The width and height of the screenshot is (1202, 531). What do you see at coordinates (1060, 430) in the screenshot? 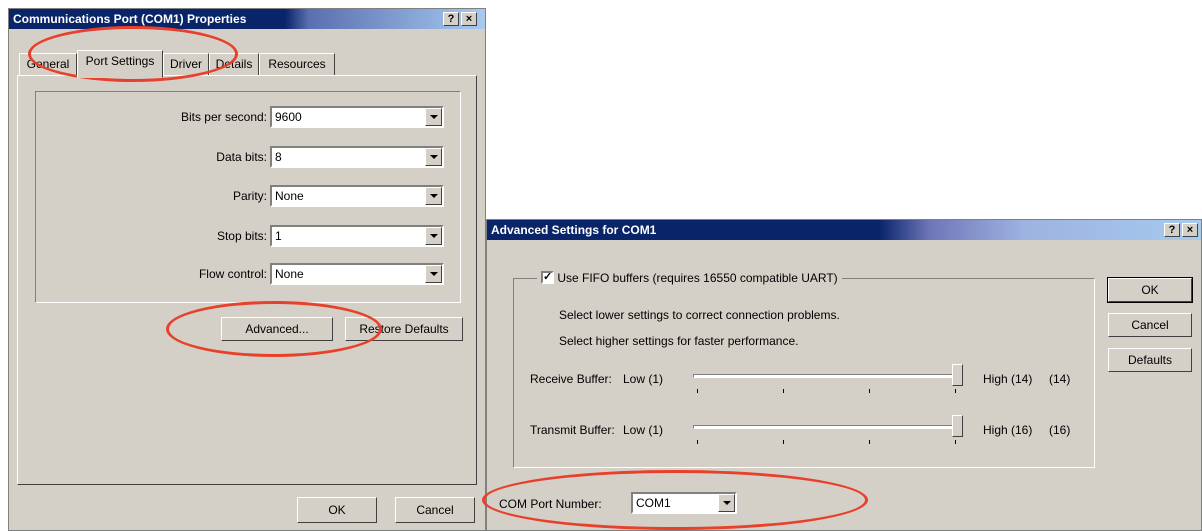
I see `transmit-current-value: (16)` at bounding box center [1060, 430].